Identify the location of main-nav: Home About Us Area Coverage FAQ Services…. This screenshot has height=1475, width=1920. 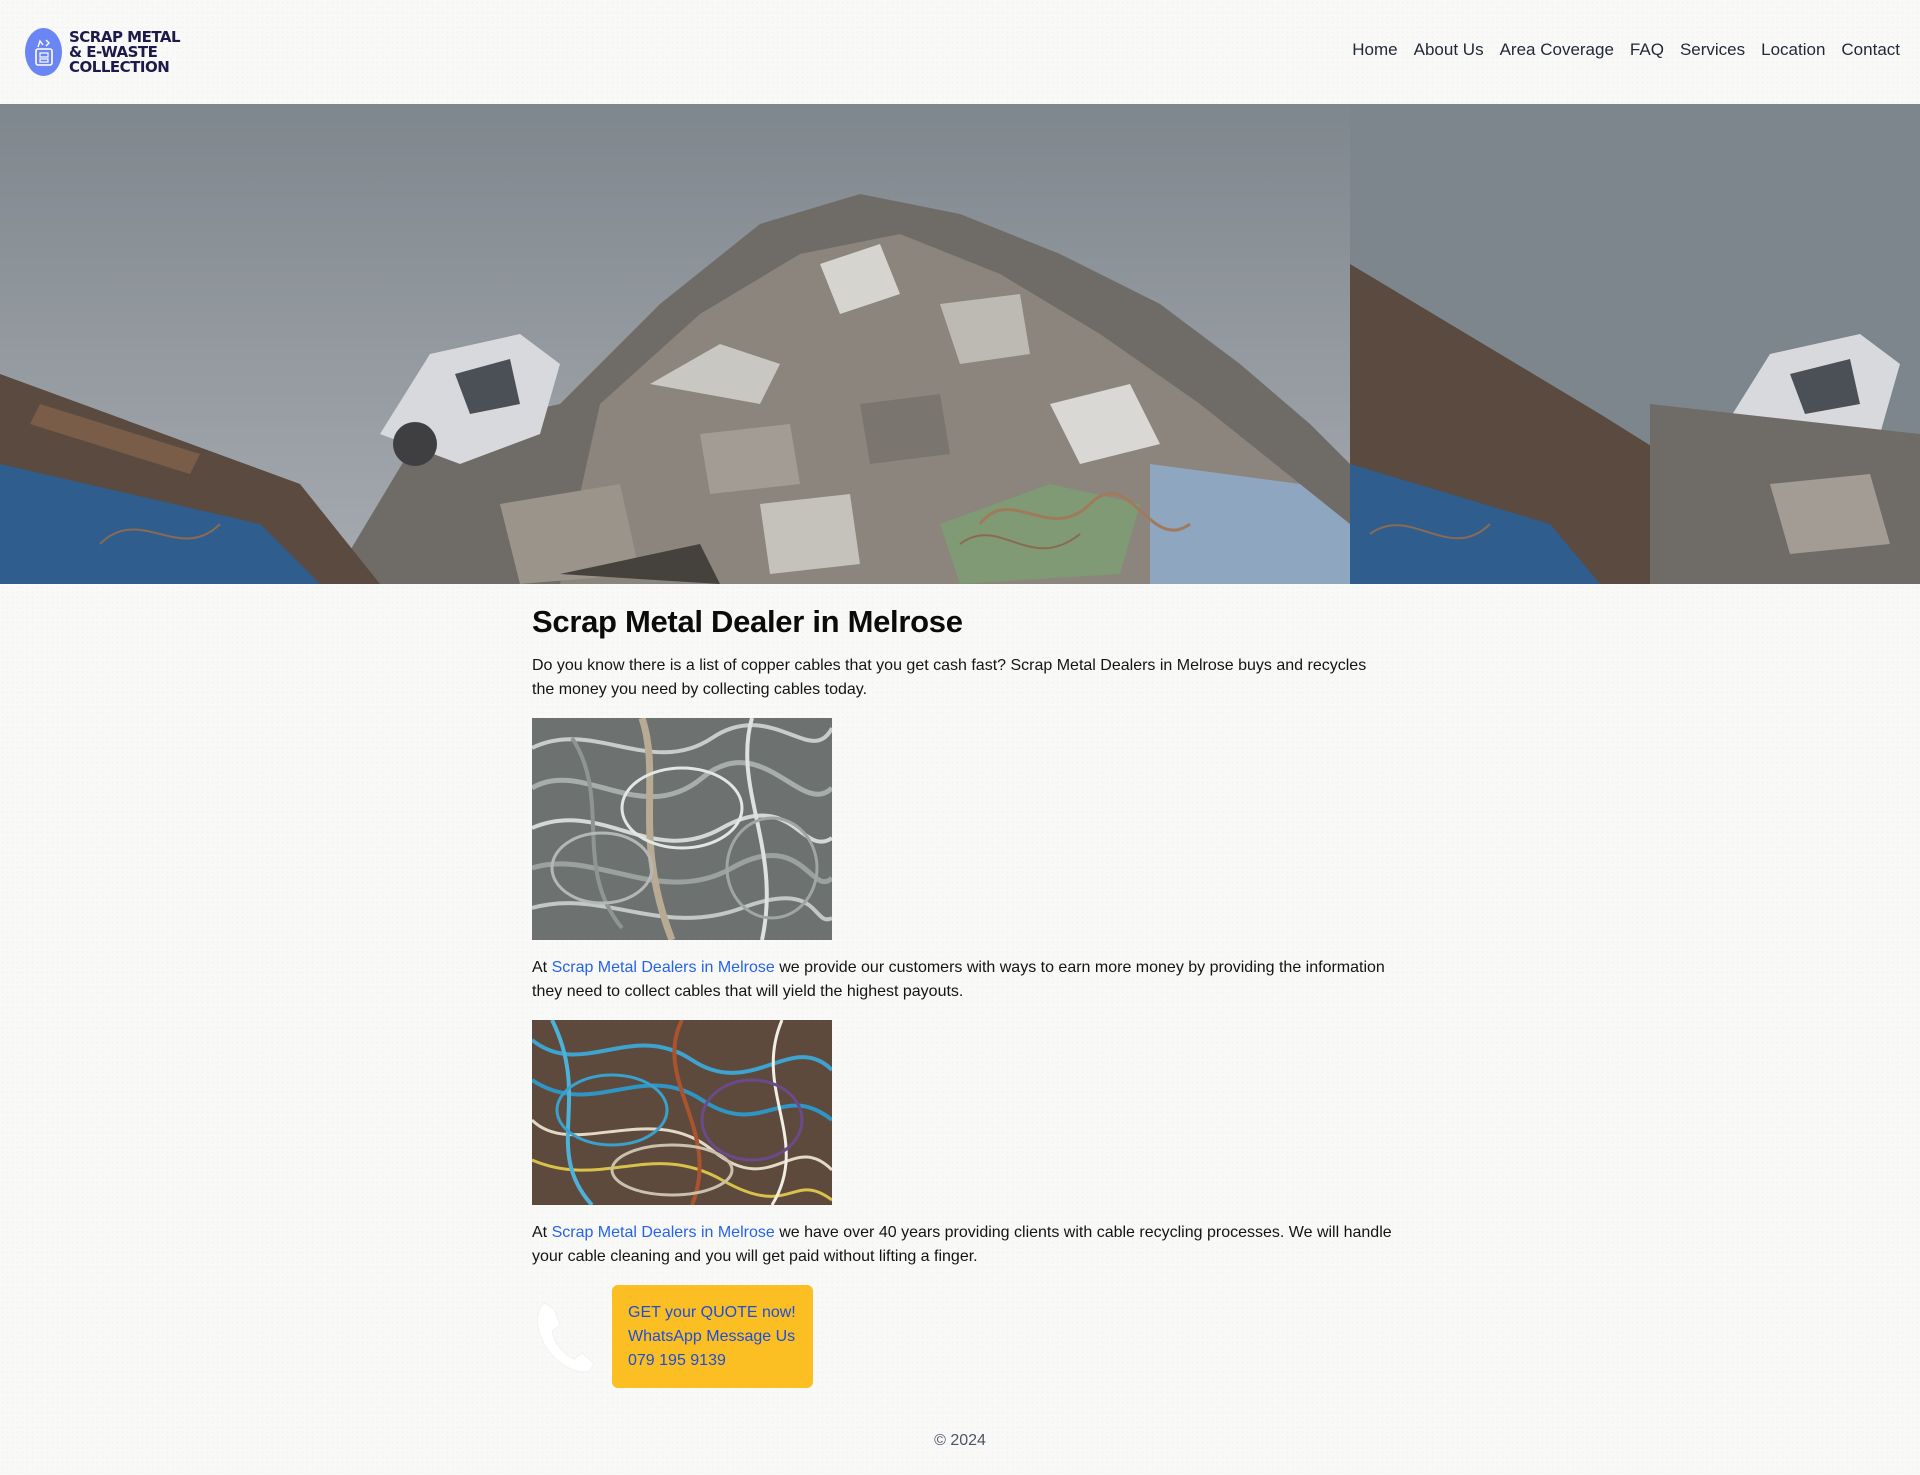
(1626, 50).